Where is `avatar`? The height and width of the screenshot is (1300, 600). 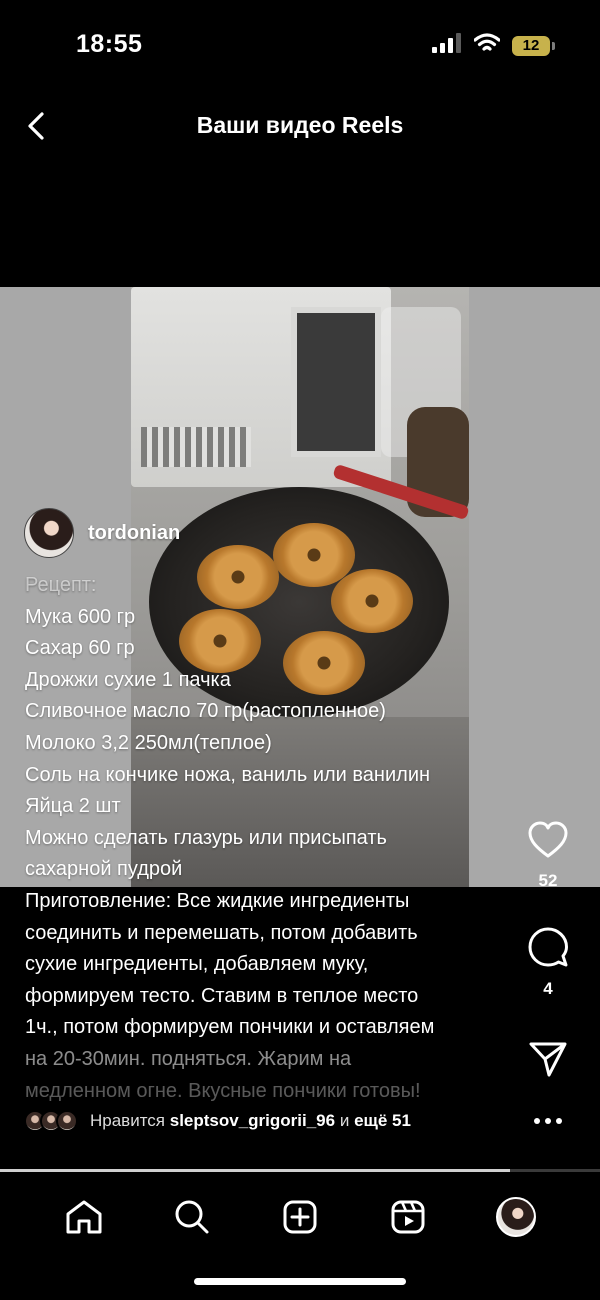 avatar is located at coordinates (67, 1121).